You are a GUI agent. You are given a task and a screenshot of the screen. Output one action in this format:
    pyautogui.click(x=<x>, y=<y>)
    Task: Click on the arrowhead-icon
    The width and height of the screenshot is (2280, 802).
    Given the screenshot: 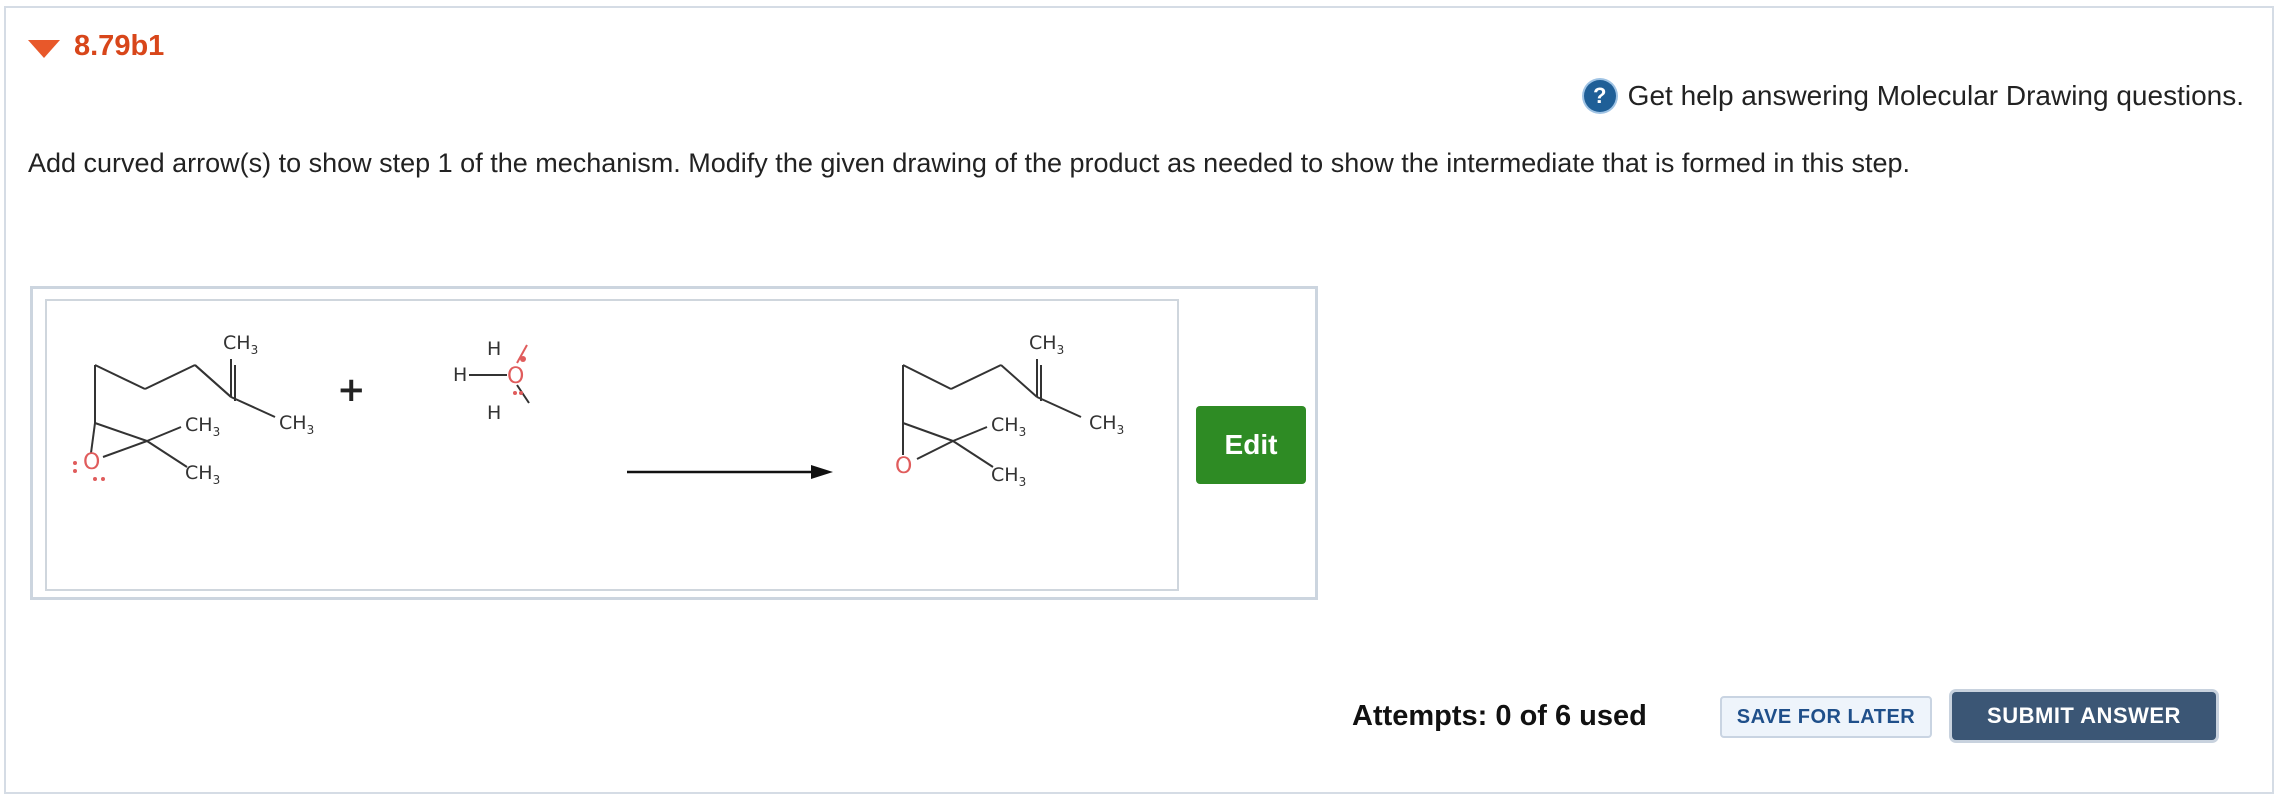 What is the action you would take?
    pyautogui.click(x=822, y=472)
    